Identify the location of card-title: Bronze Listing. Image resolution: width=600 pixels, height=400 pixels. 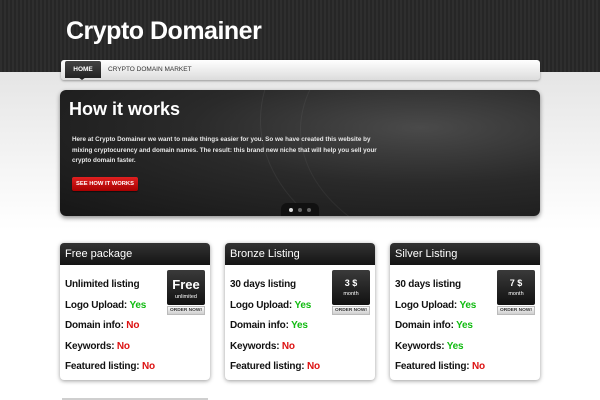
(300, 254).